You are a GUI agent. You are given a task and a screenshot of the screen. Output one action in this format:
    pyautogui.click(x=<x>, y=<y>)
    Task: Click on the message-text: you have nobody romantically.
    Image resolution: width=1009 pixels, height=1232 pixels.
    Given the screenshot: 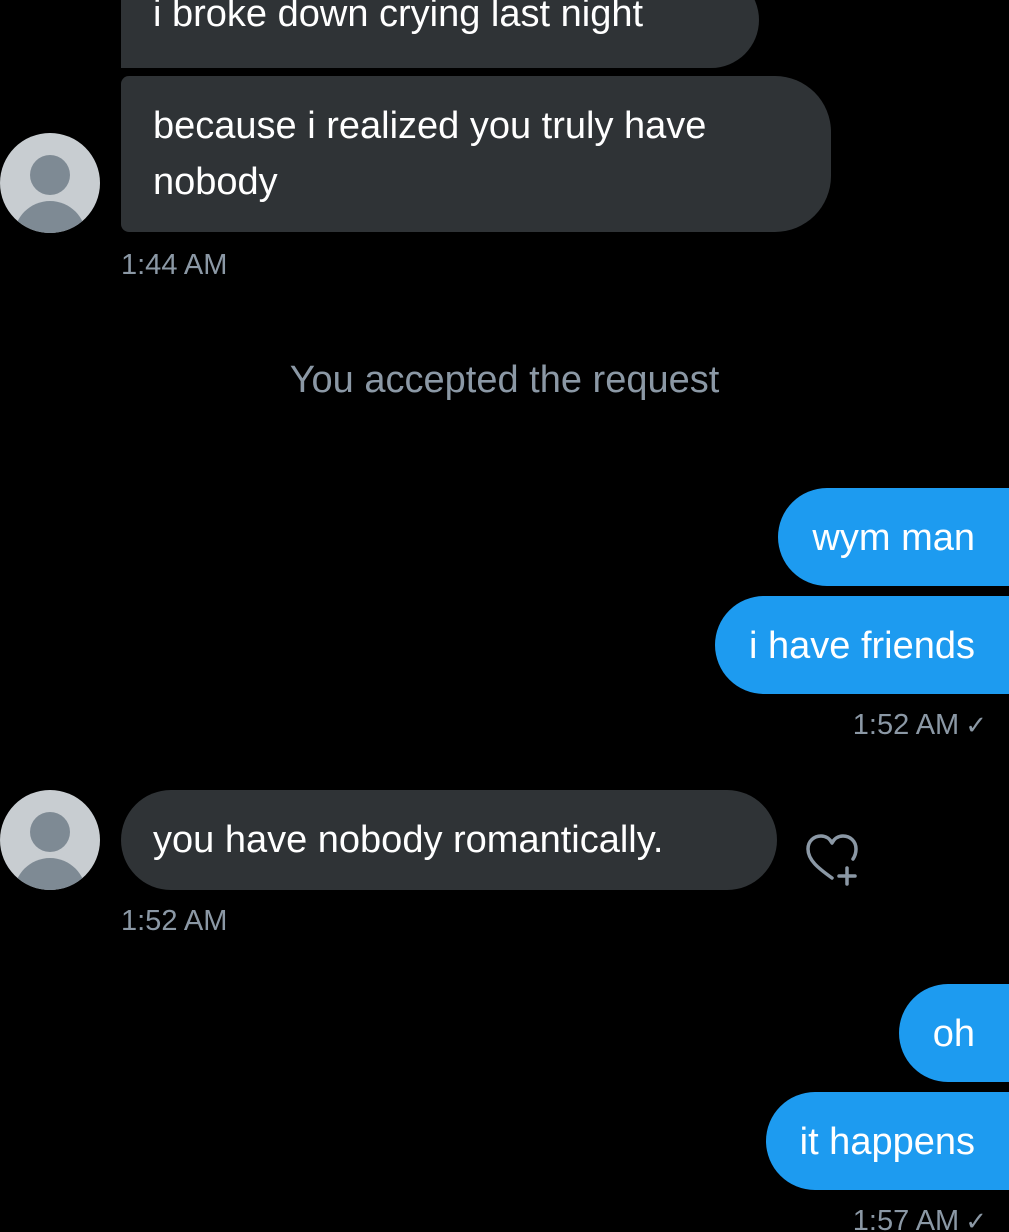 What is the action you would take?
    pyautogui.click(x=408, y=840)
    